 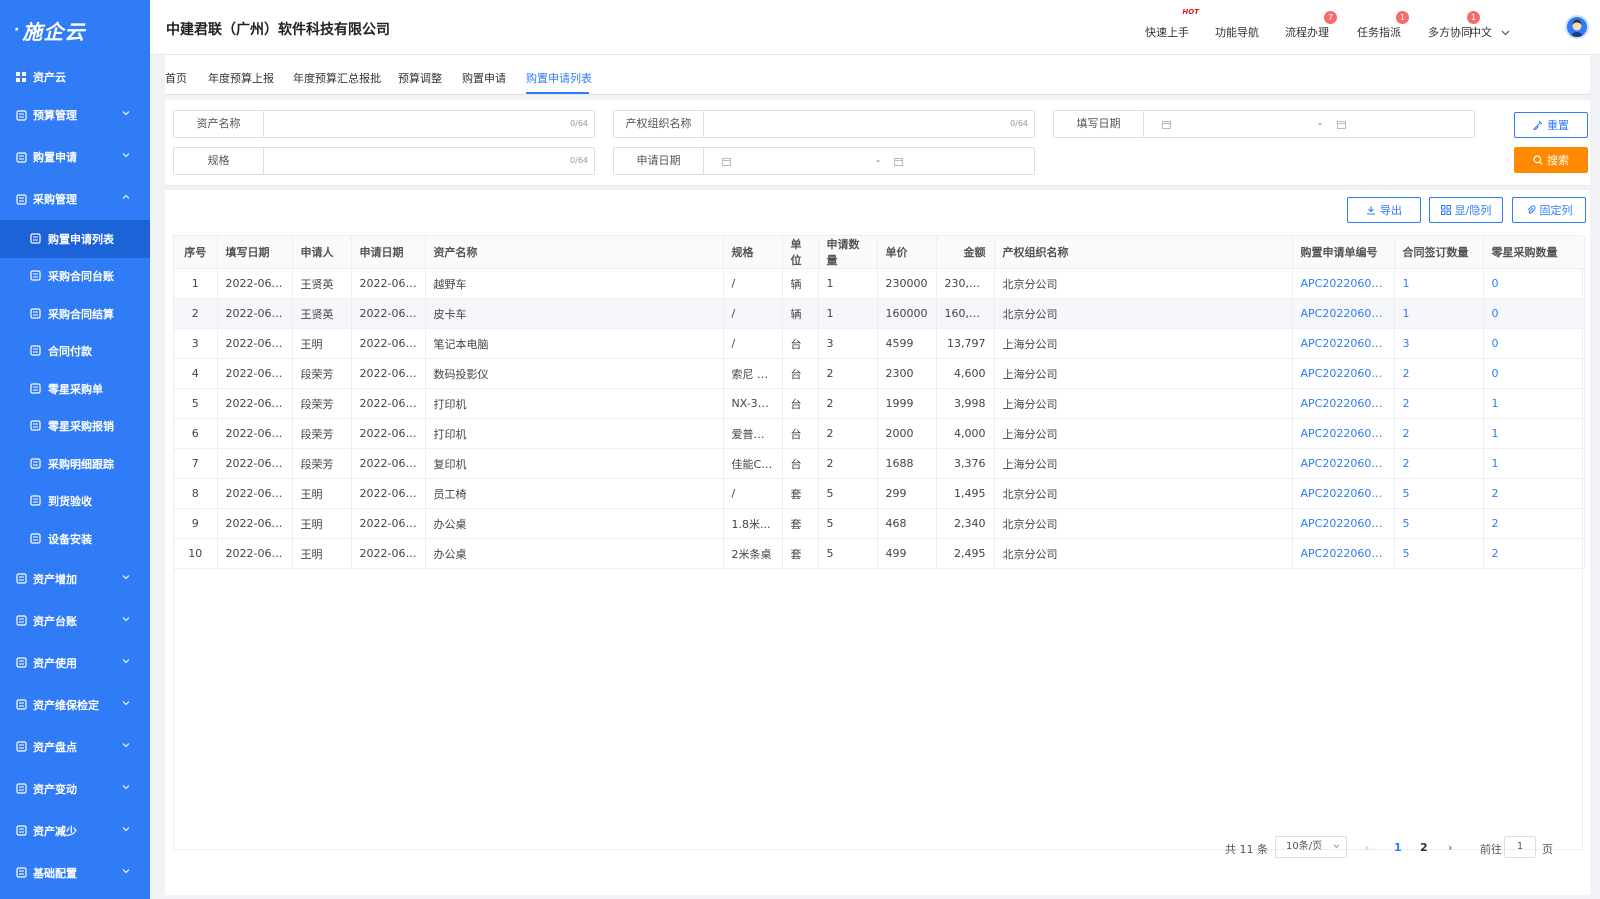 I want to click on column-header: 金额, so click(x=965, y=252).